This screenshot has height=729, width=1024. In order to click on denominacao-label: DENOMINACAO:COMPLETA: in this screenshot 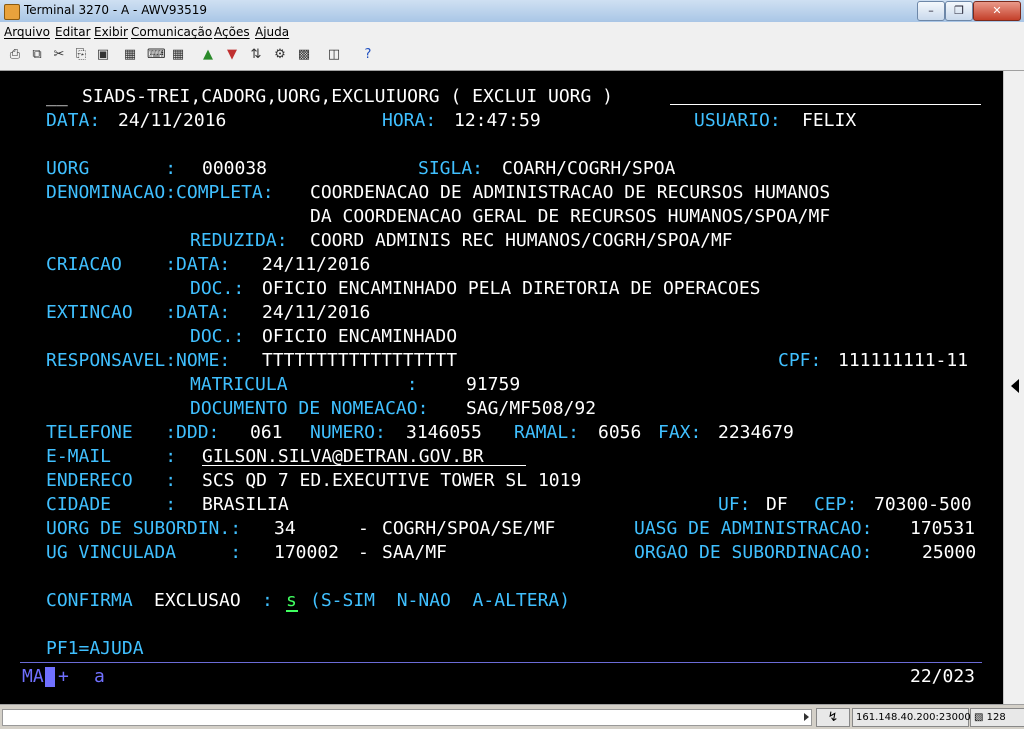, I will do `click(160, 192)`.